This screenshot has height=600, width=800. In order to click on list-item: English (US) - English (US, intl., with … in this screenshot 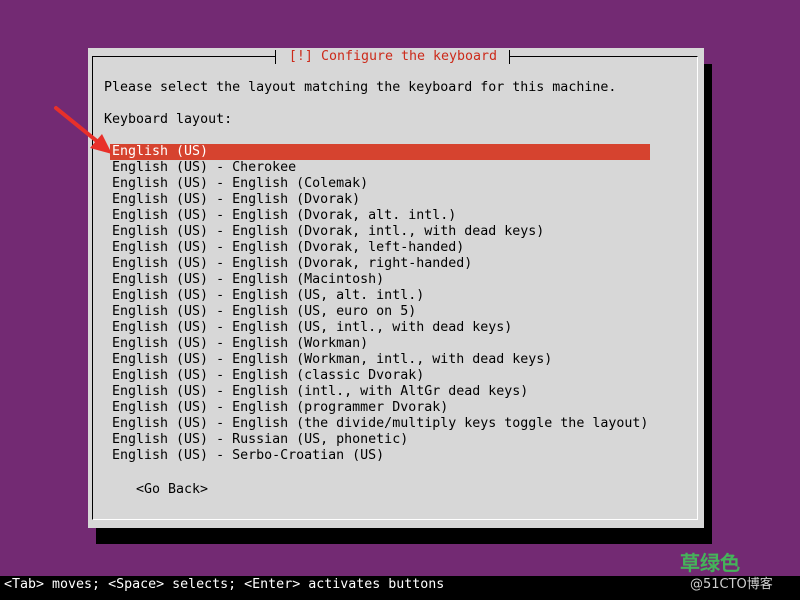, I will do `click(380, 328)`.